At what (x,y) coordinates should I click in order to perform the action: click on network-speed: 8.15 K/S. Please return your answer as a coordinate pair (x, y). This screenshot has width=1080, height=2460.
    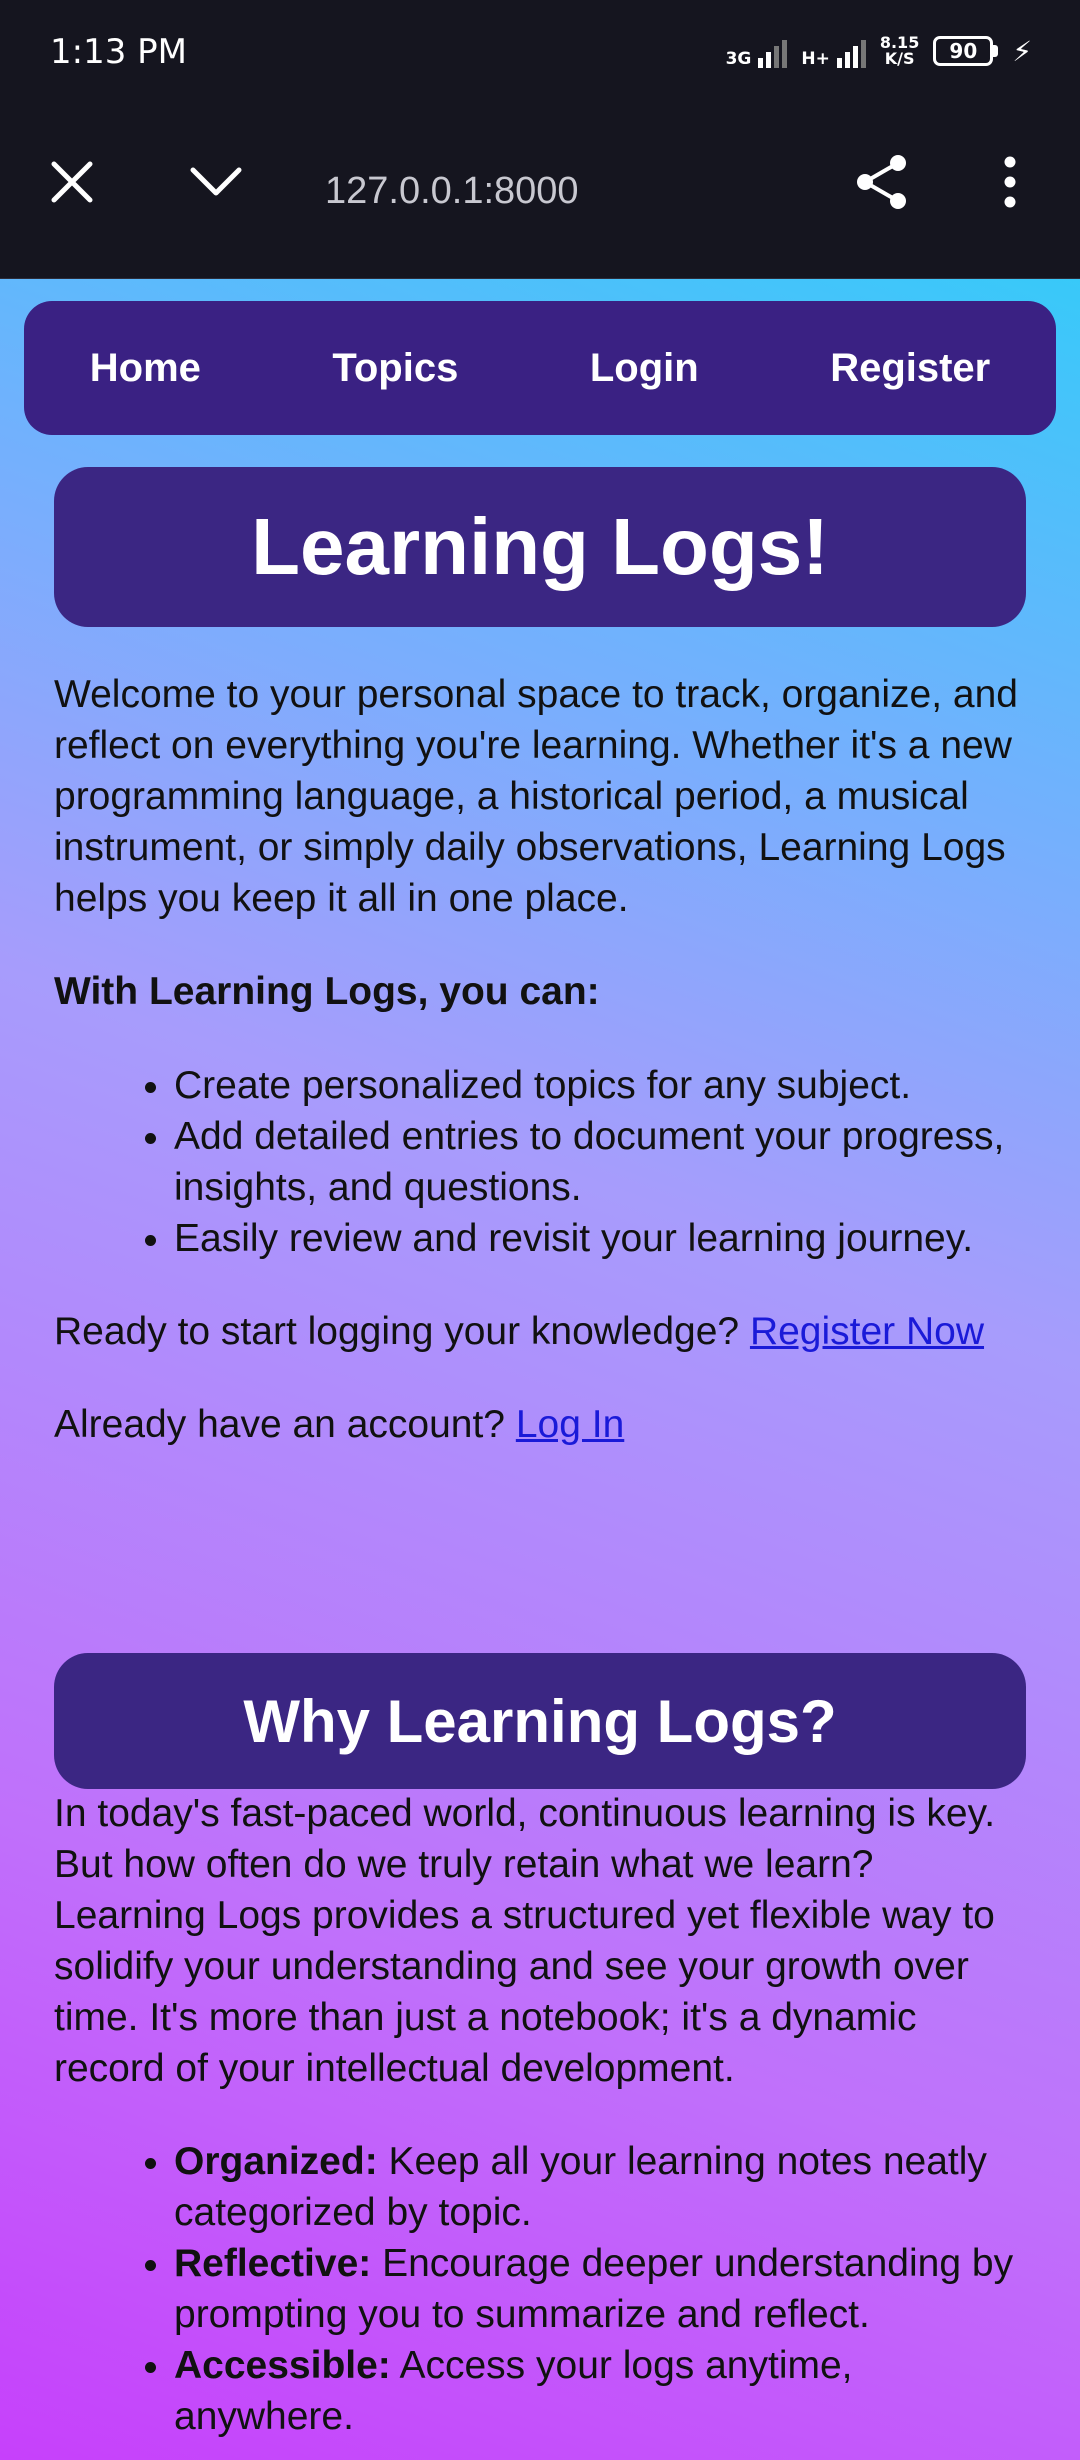
    Looking at the image, I should click on (899, 51).